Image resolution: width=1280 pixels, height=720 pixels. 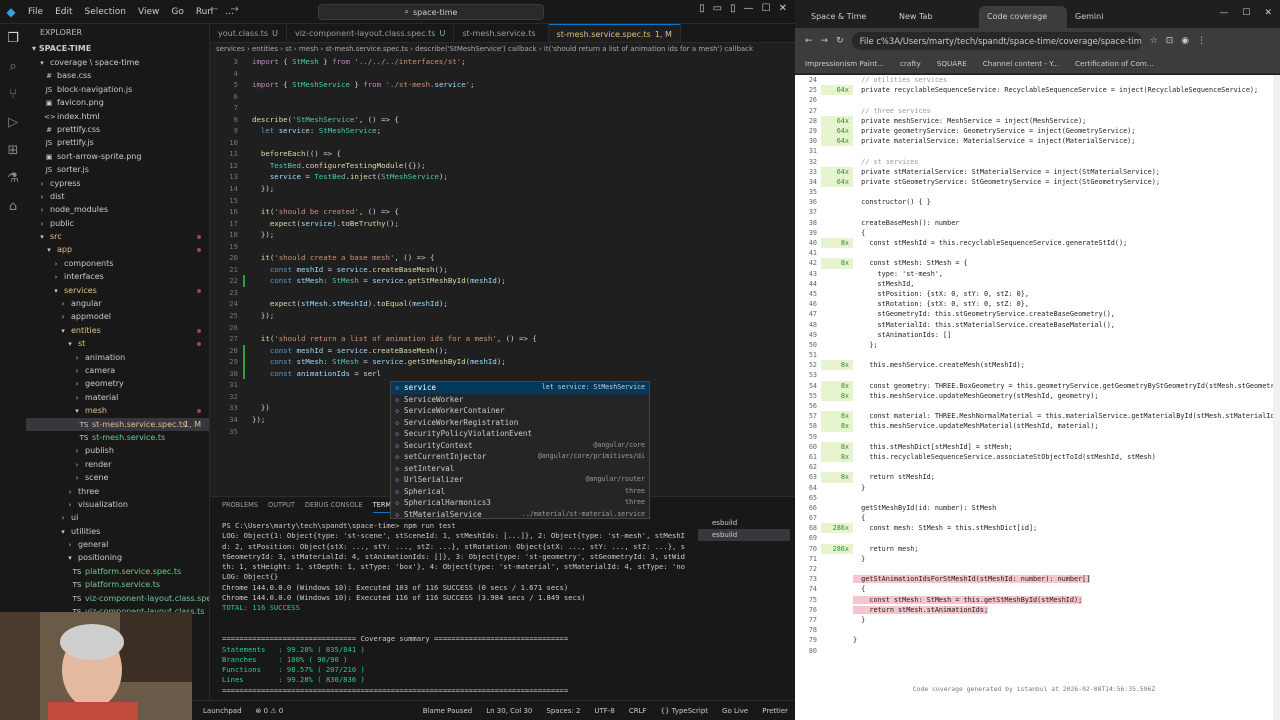 What do you see at coordinates (117, 383) in the screenshot?
I see `tree-item: › geometry` at bounding box center [117, 383].